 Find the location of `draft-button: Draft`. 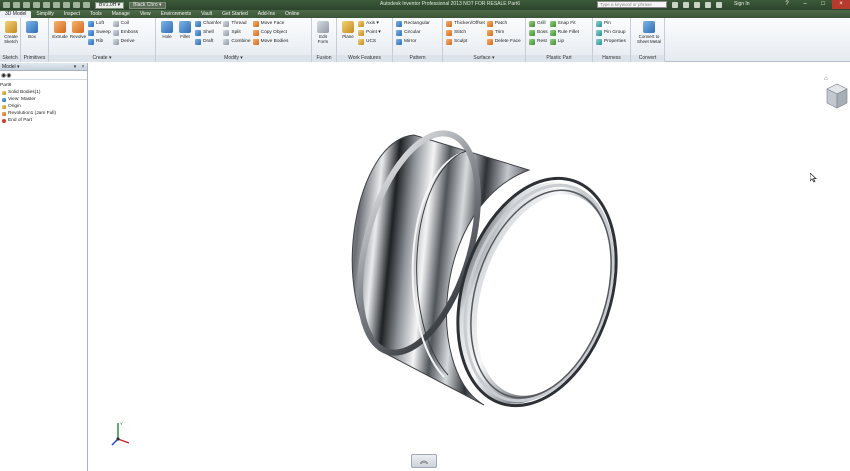

draft-button: Draft is located at coordinates (208, 41).